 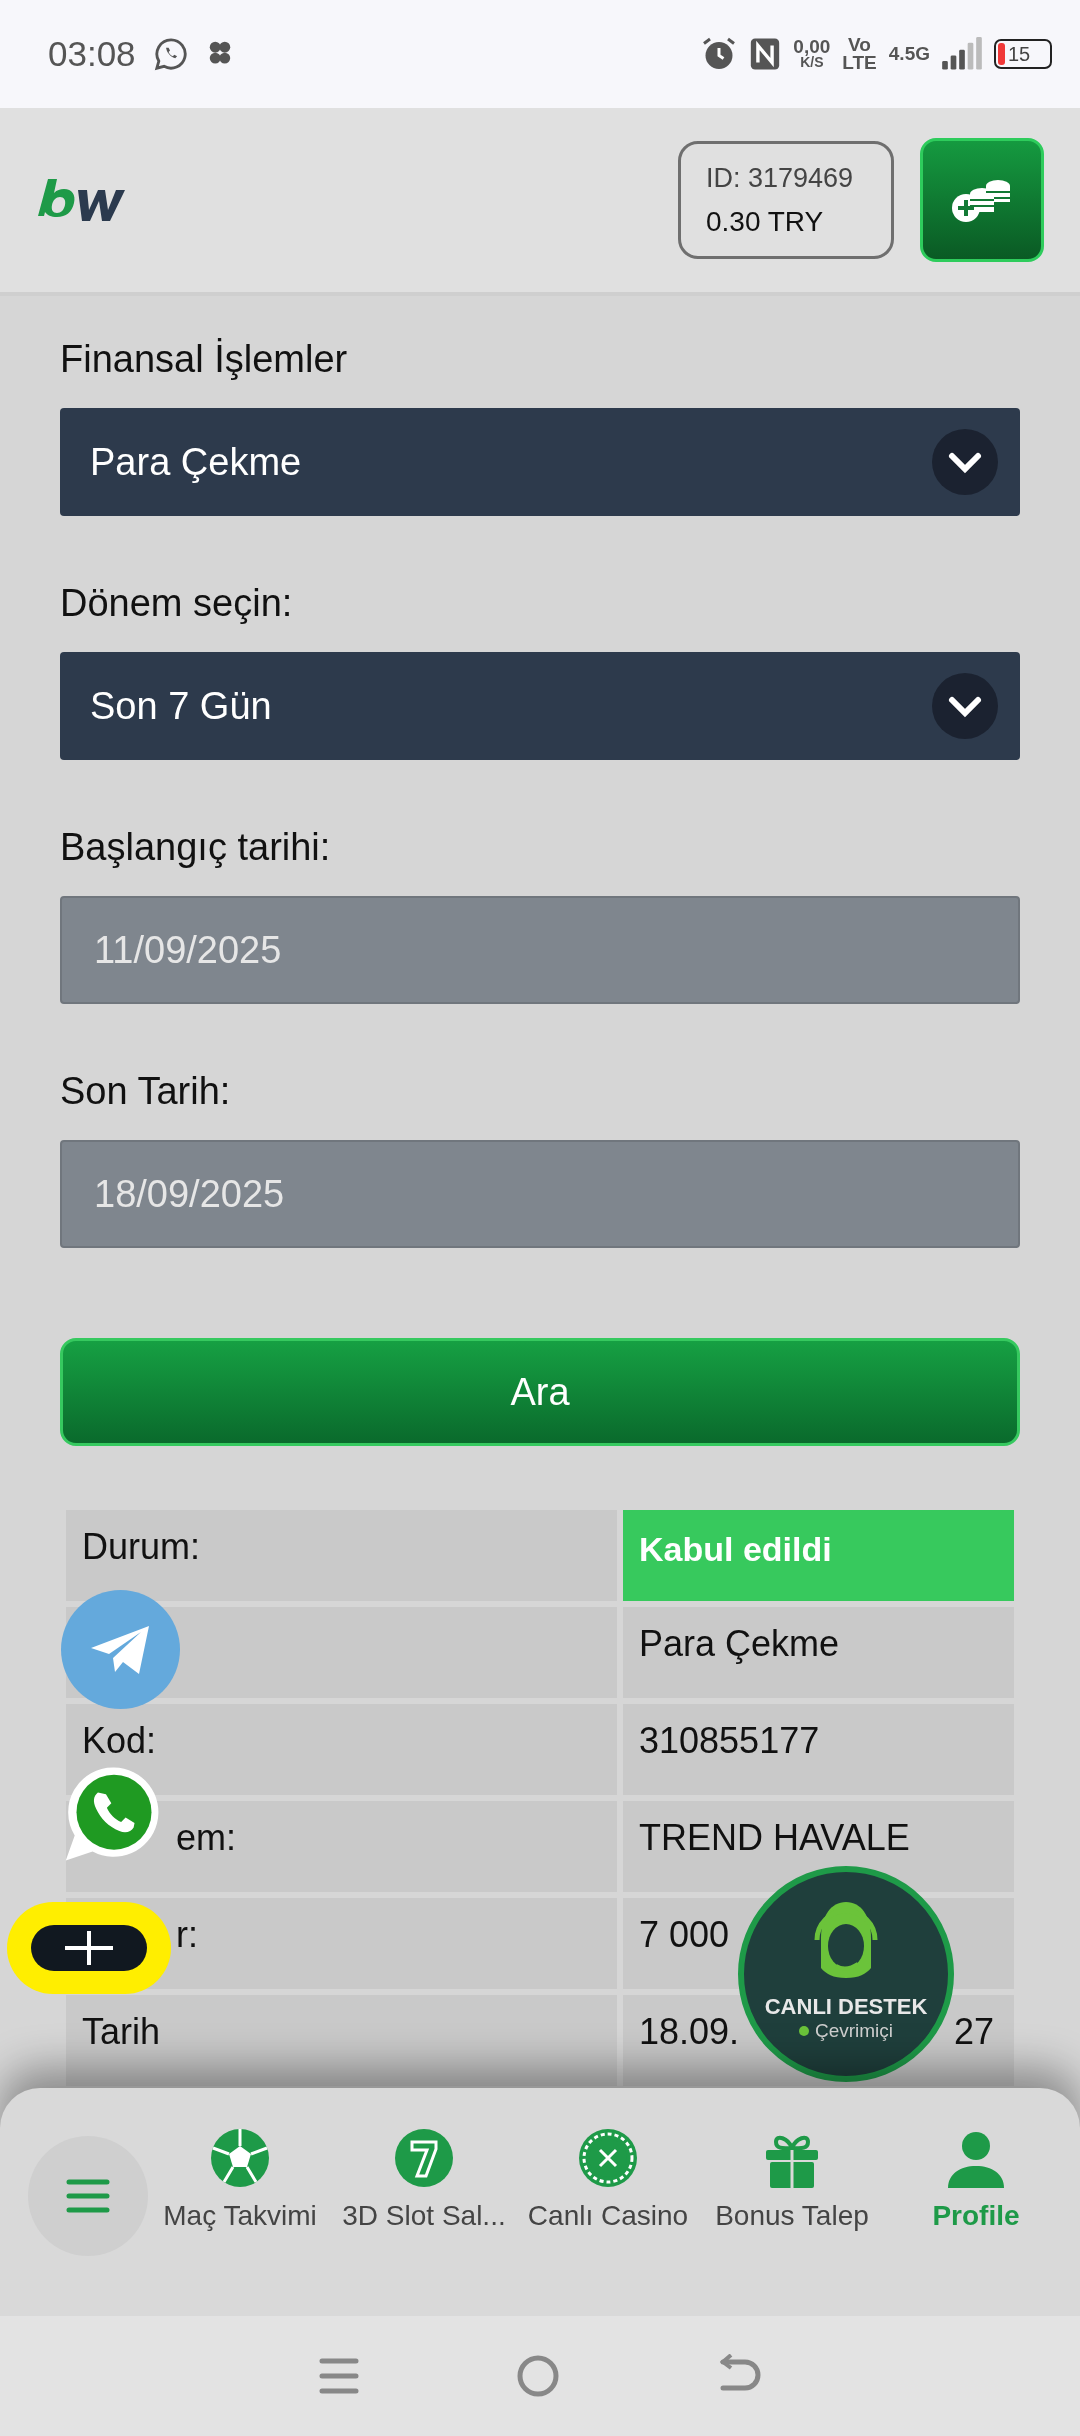 What do you see at coordinates (146, 1092) in the screenshot?
I see `field-label: Son Tarih:` at bounding box center [146, 1092].